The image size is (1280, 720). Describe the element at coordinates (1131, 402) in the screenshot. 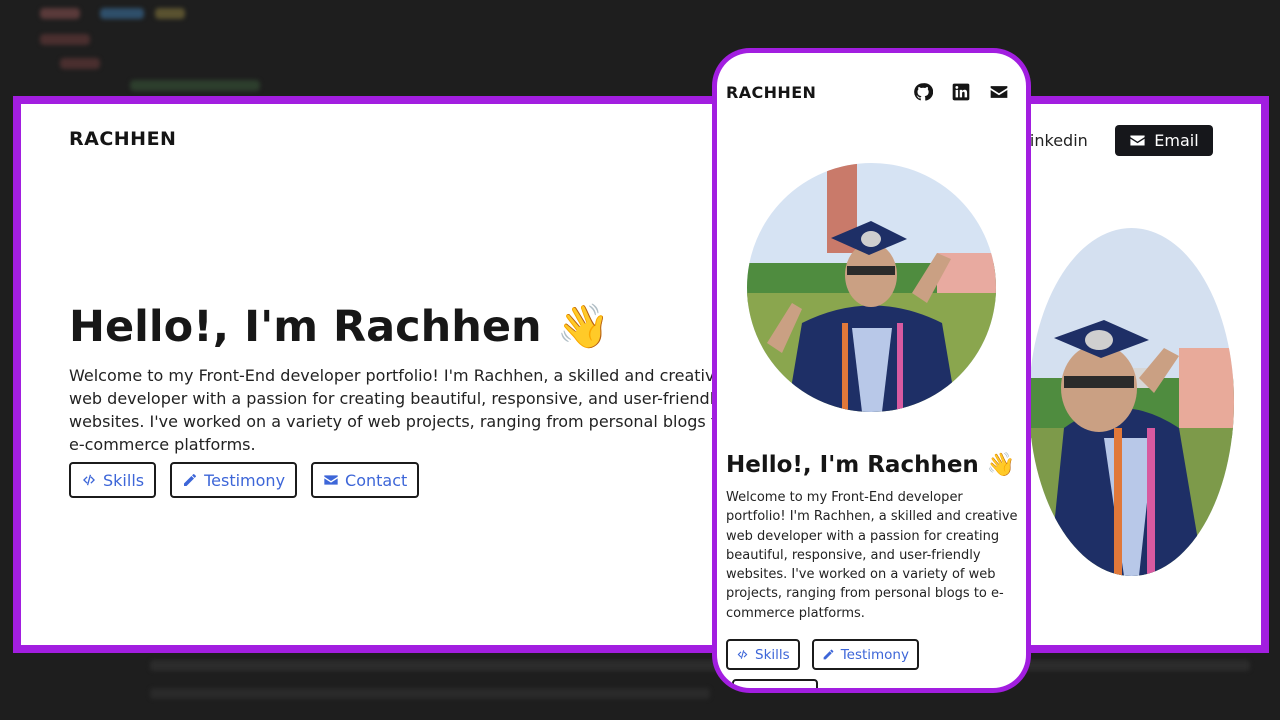

I see `profile-photo` at that location.